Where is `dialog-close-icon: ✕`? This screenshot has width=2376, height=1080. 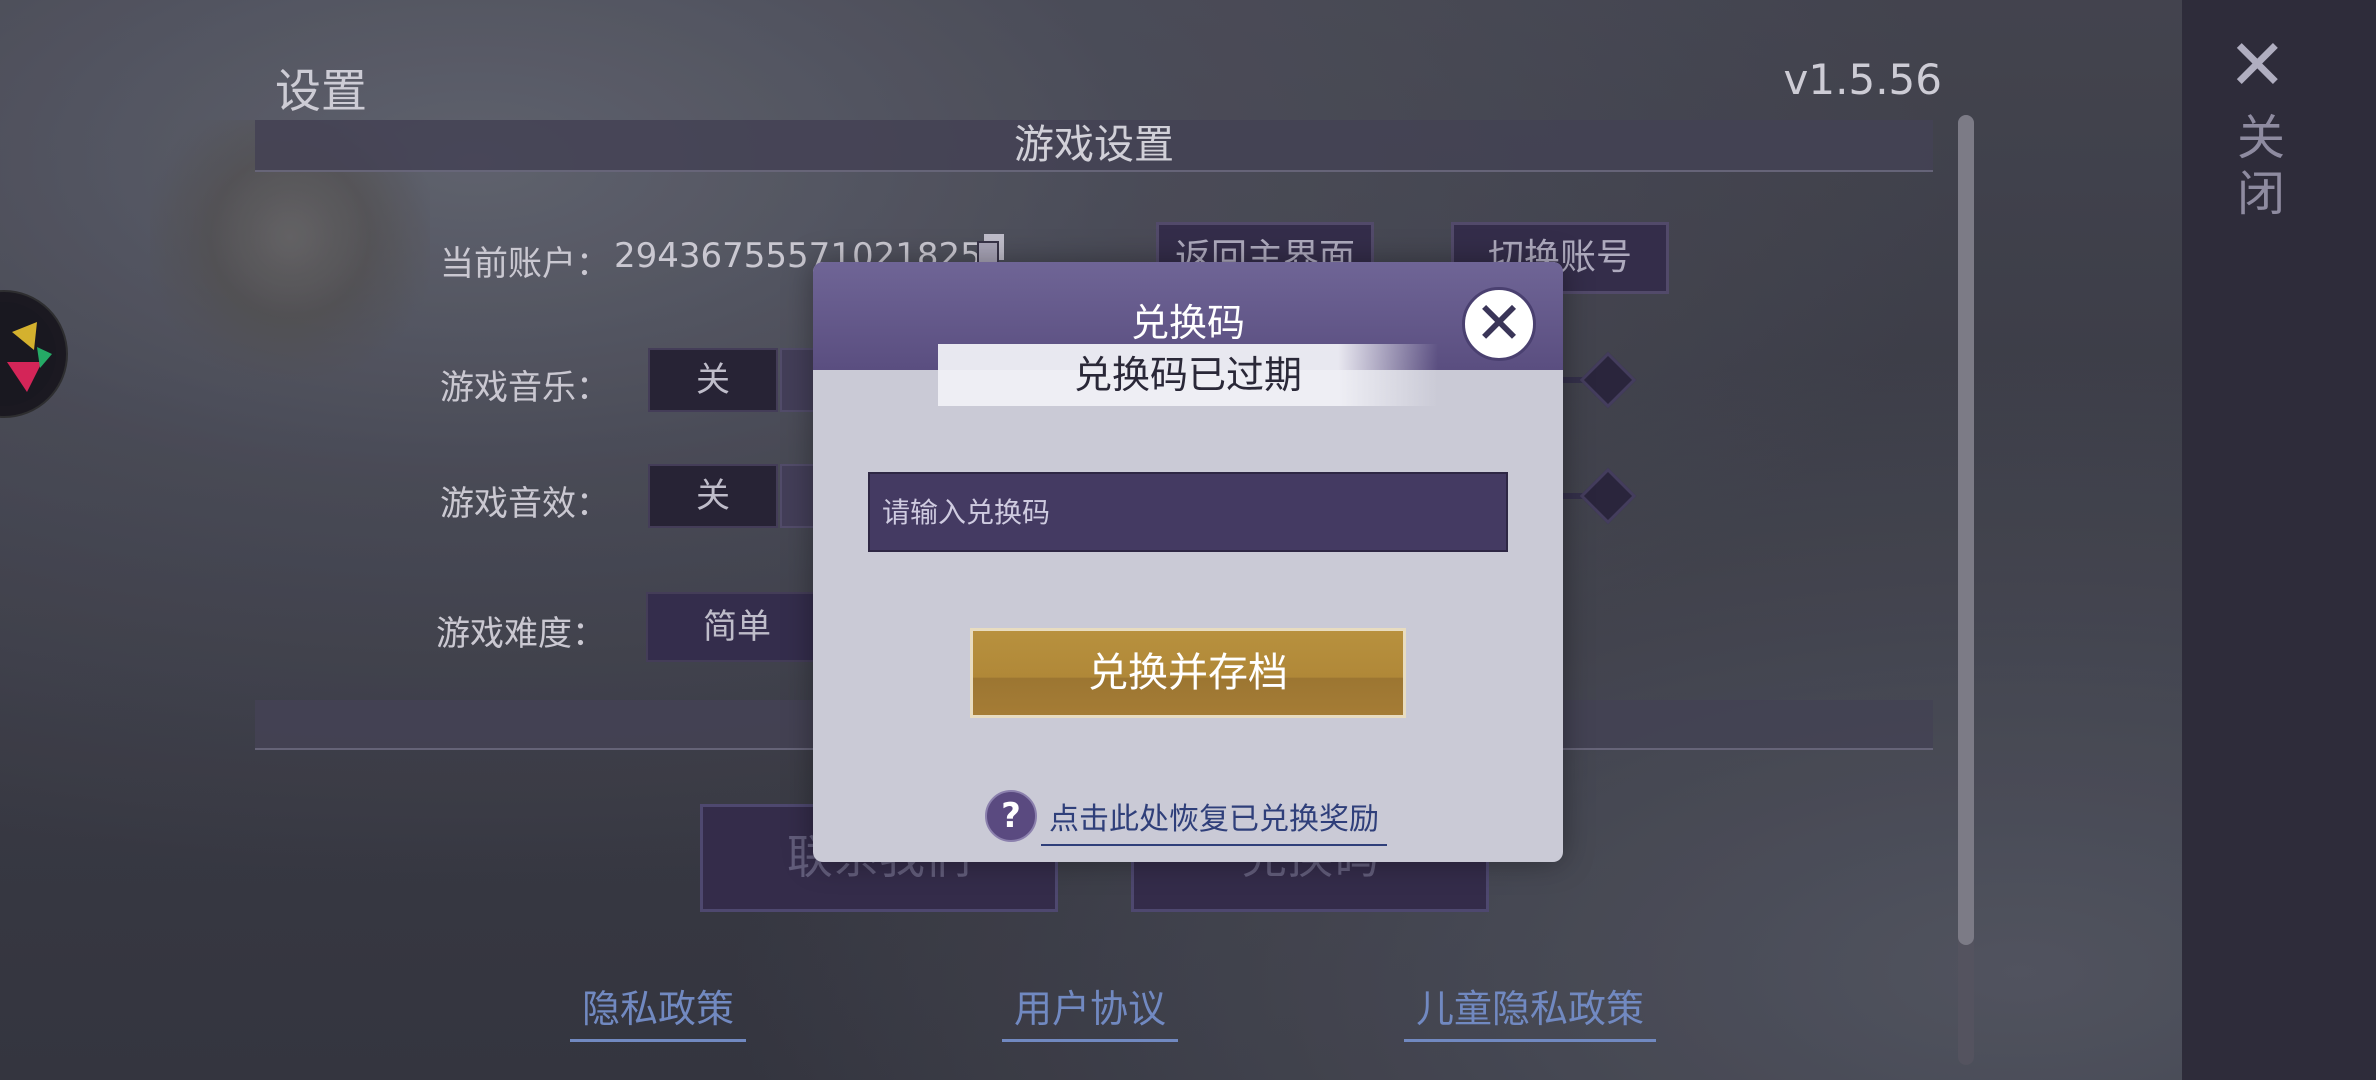 dialog-close-icon: ✕ is located at coordinates (1499, 324).